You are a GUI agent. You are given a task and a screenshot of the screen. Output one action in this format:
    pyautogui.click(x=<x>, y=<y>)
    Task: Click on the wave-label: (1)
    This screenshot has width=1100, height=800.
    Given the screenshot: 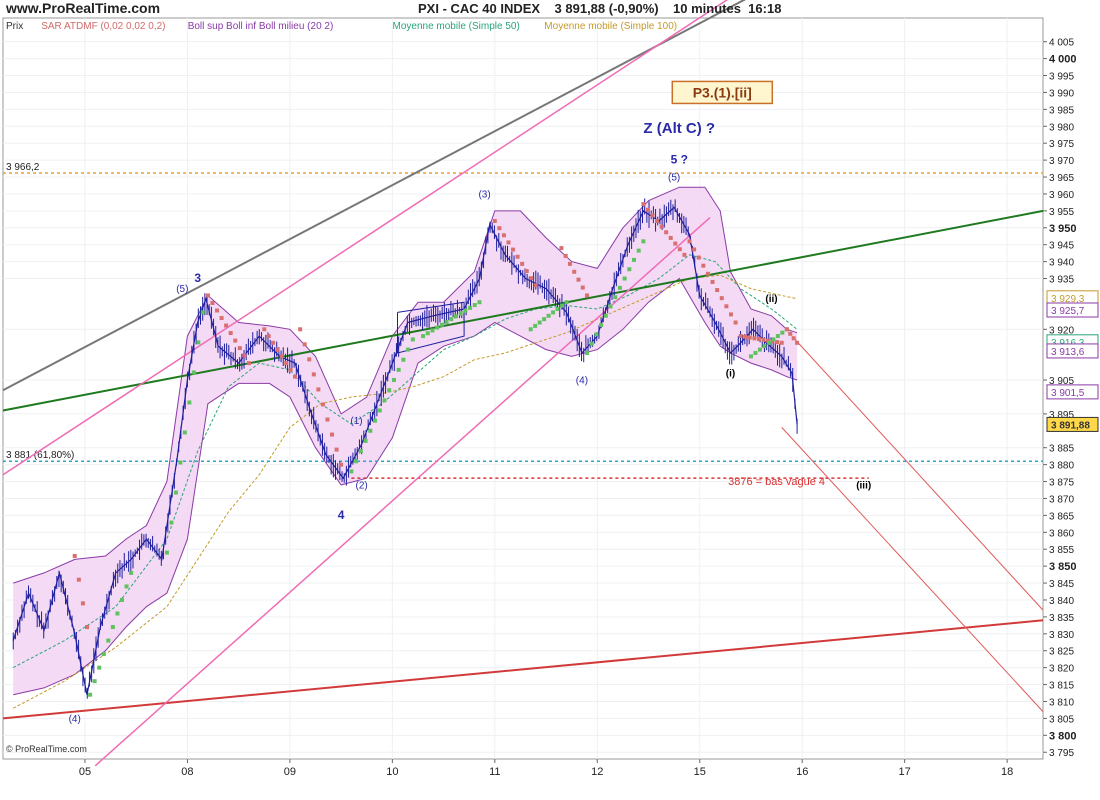 What is the action you would take?
    pyautogui.click(x=356, y=421)
    